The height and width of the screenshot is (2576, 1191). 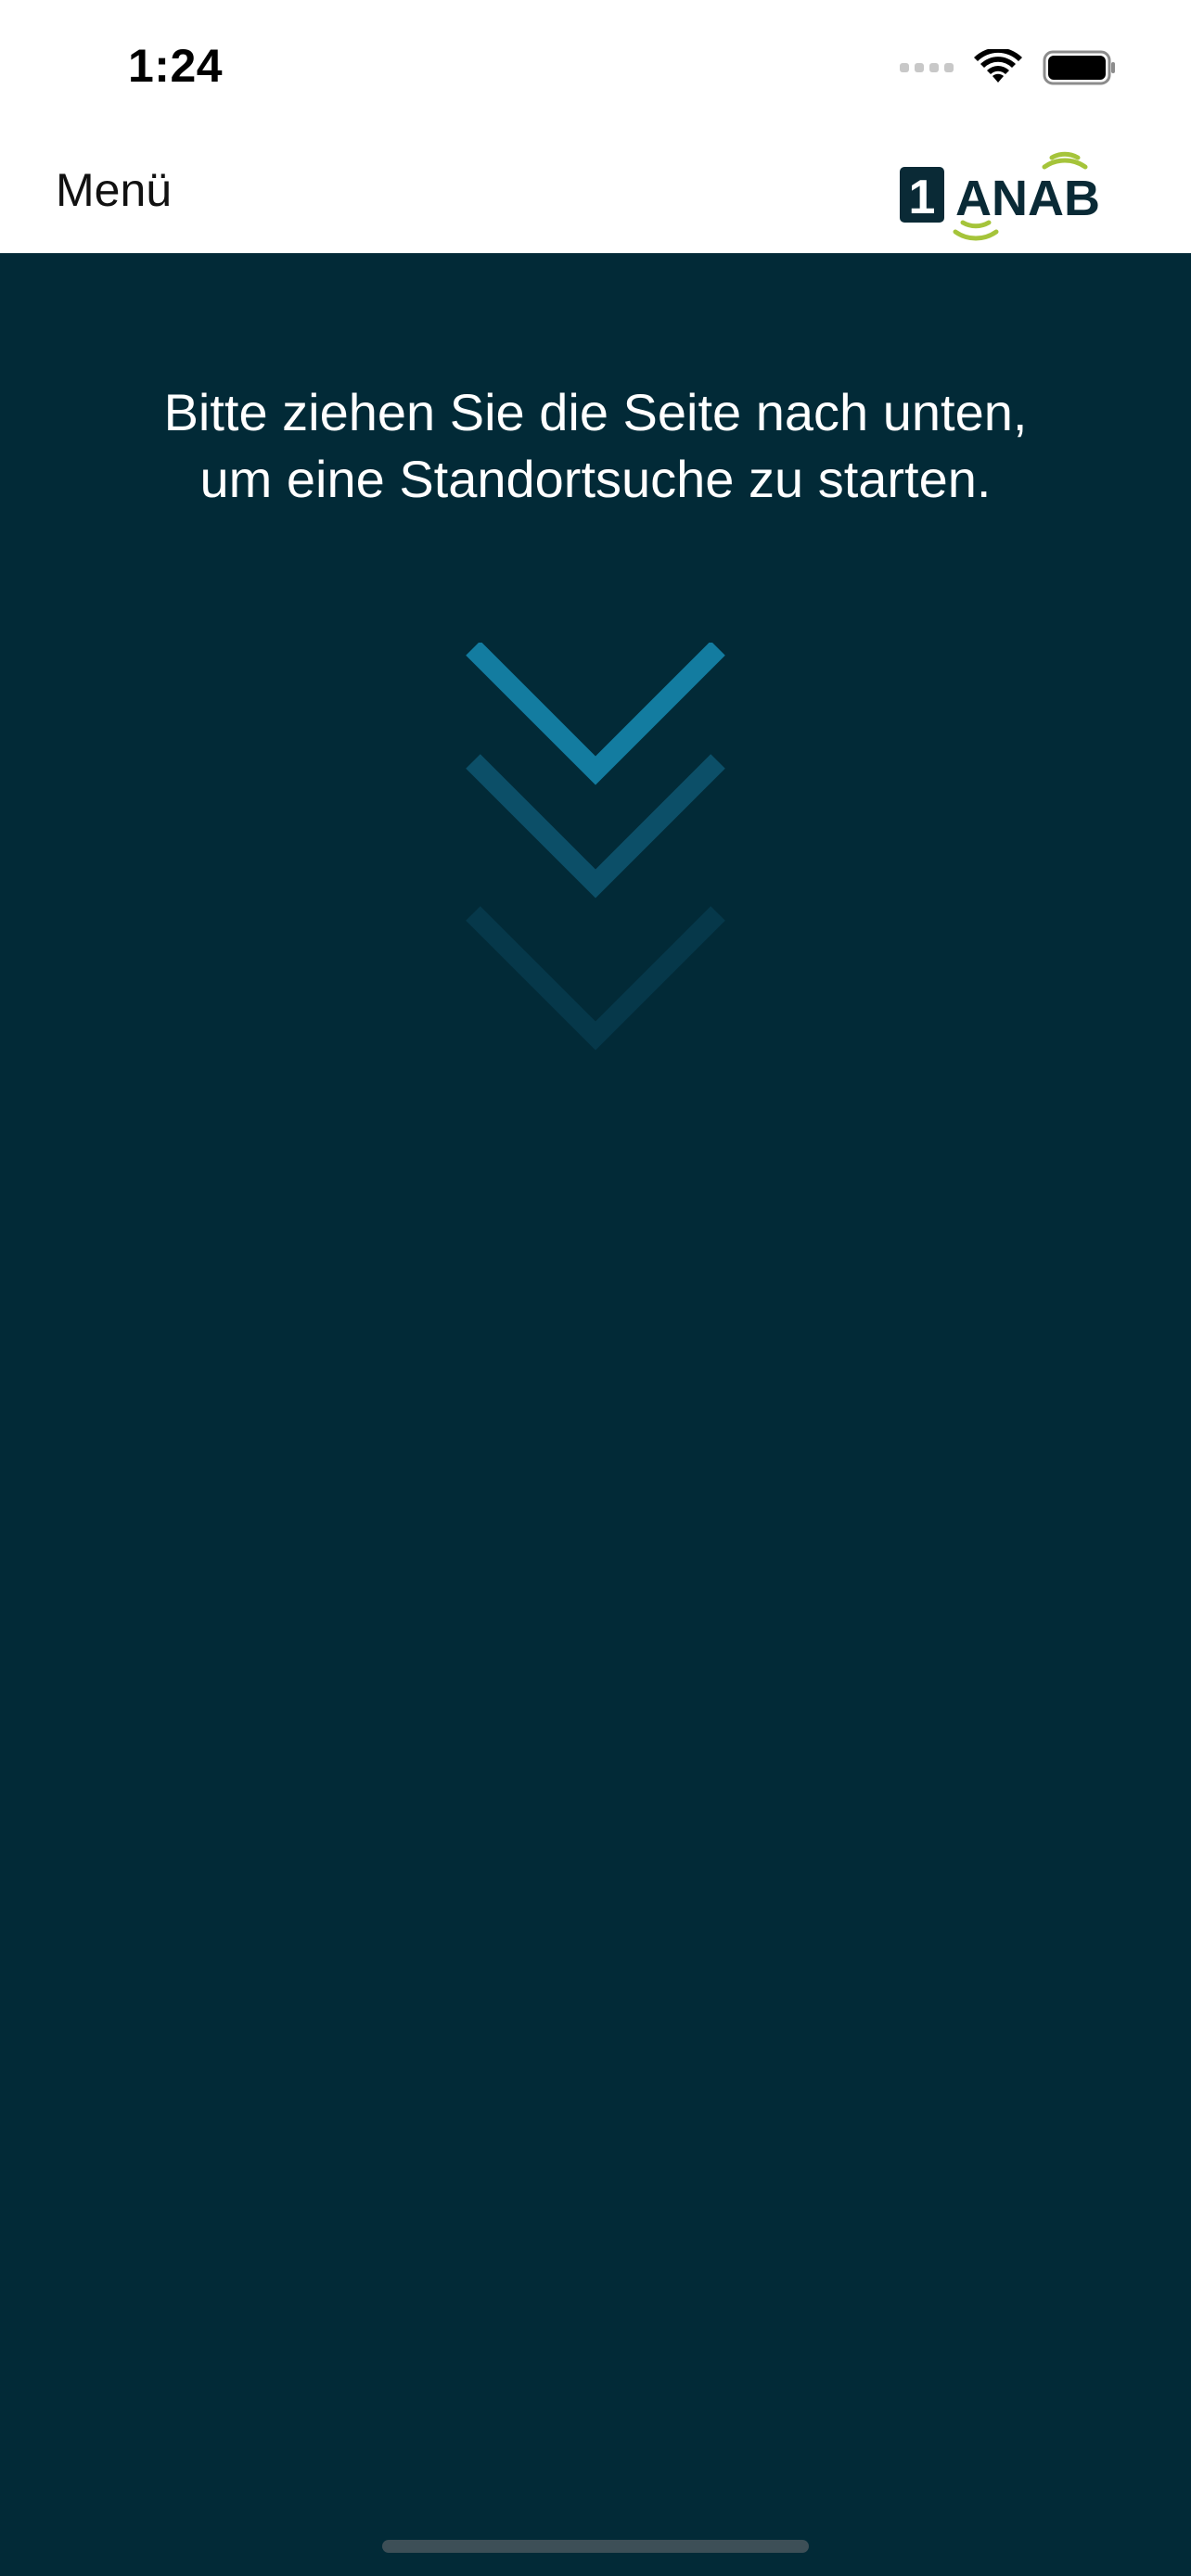 What do you see at coordinates (595, 2546) in the screenshot?
I see `home-indicator` at bounding box center [595, 2546].